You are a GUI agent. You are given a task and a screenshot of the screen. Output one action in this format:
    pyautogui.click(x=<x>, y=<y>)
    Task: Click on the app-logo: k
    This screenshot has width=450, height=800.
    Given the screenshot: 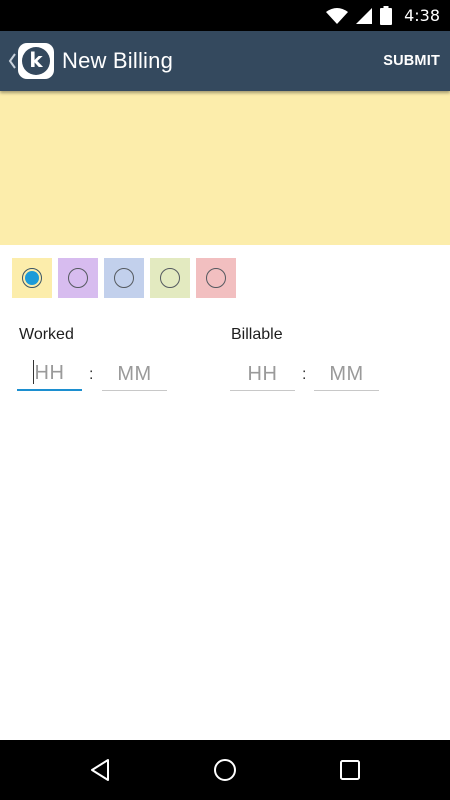 What is the action you would take?
    pyautogui.click(x=36, y=61)
    